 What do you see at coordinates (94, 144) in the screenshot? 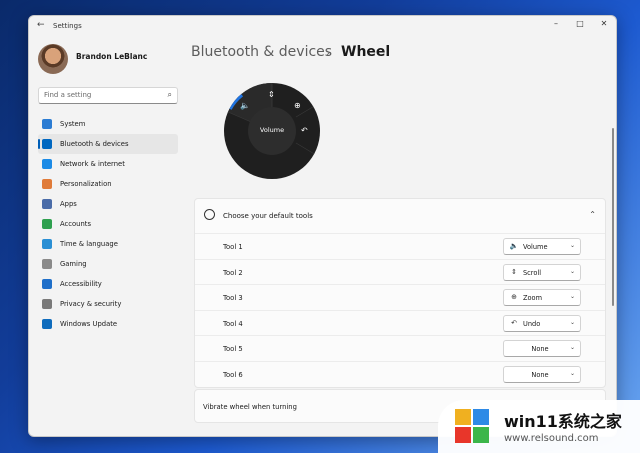
I see `sidebar-item-label: Bluetooth & devices` at bounding box center [94, 144].